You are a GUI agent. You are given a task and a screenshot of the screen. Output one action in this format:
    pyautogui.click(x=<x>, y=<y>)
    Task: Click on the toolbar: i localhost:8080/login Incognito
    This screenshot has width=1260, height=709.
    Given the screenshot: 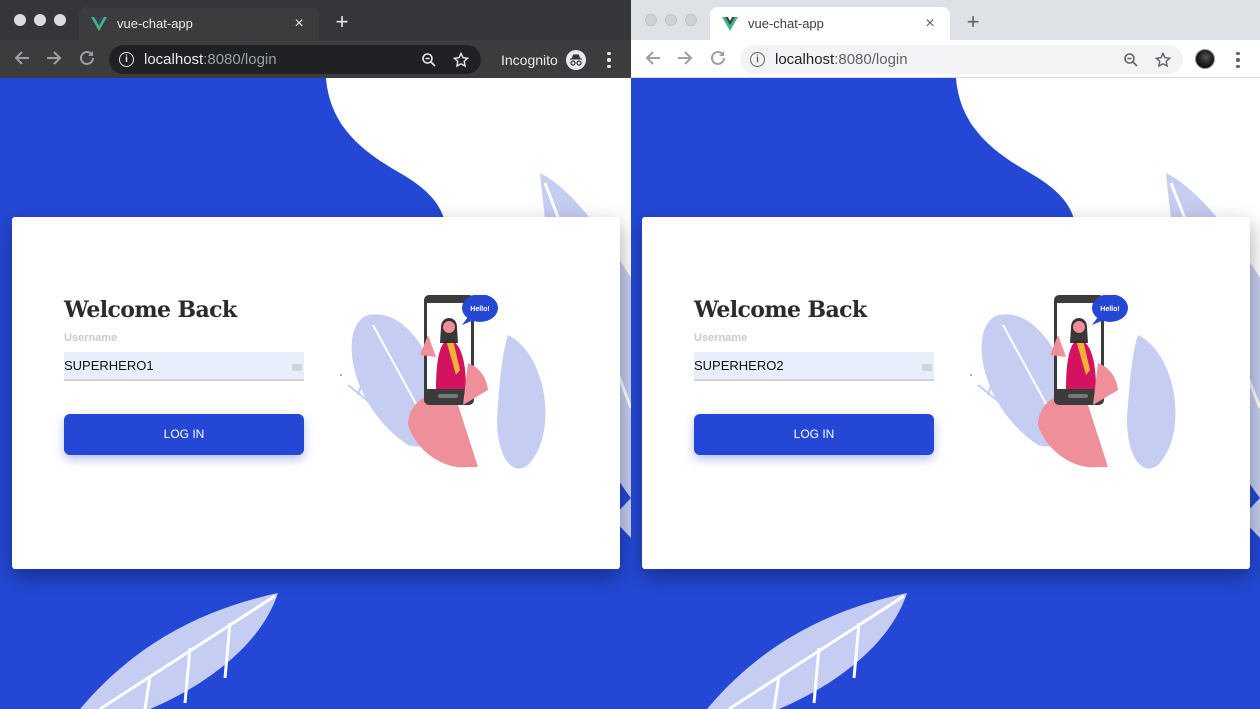 What is the action you would take?
    pyautogui.click(x=315, y=59)
    